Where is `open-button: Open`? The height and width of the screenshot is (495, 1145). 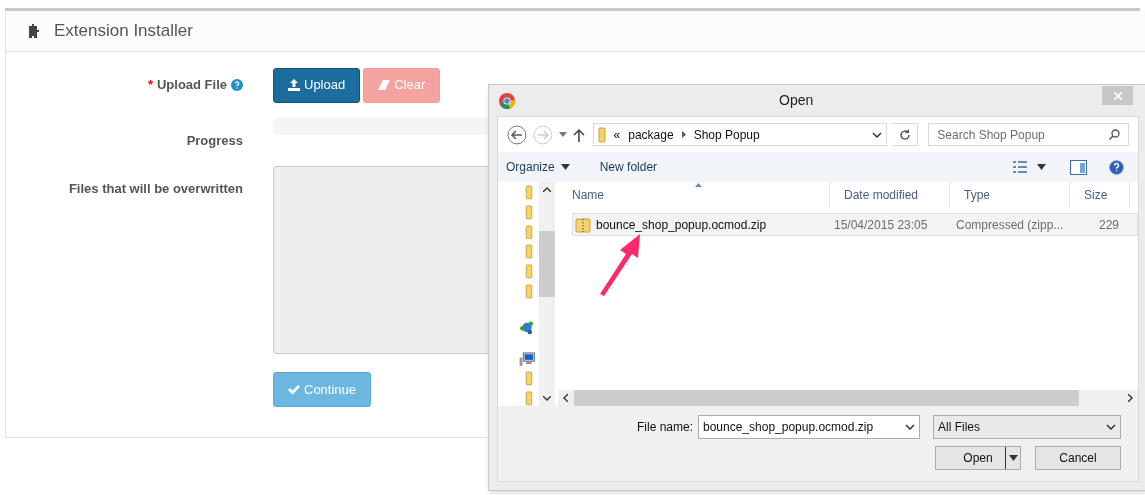
open-button: Open is located at coordinates (978, 458).